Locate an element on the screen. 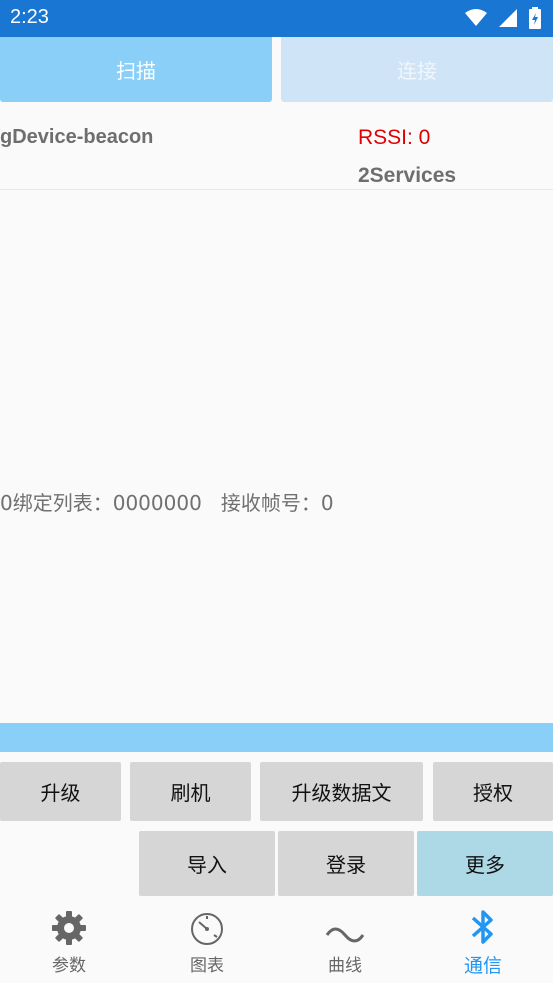  bind-list-info: 0绑定列表：0000000 接收帧号：0 is located at coordinates (167, 503).